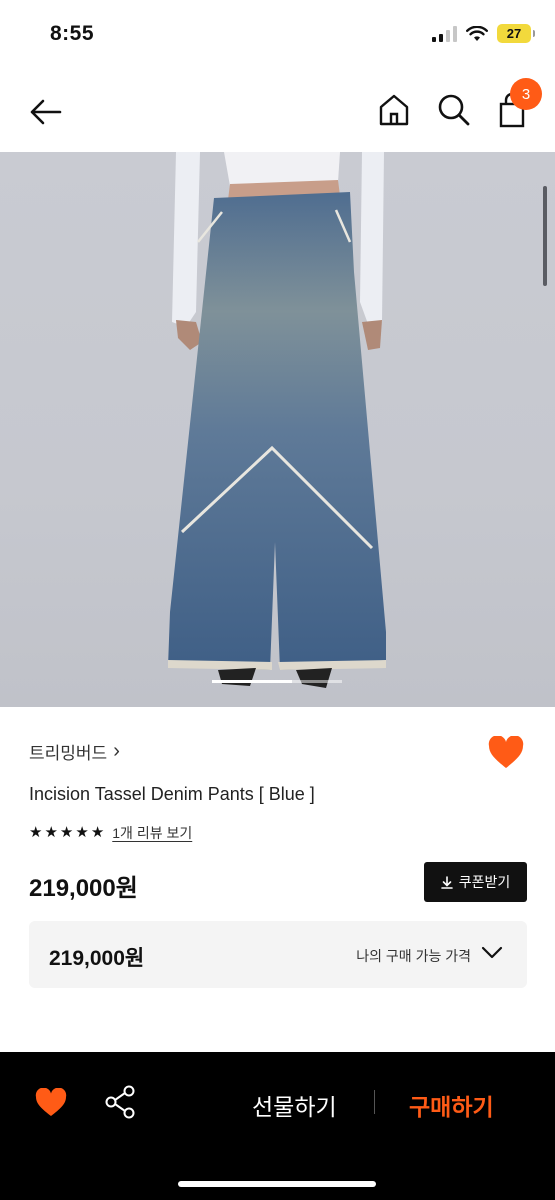 This screenshot has height=1200, width=555. I want to click on brand-name: 트리밍버드, so click(68, 753).